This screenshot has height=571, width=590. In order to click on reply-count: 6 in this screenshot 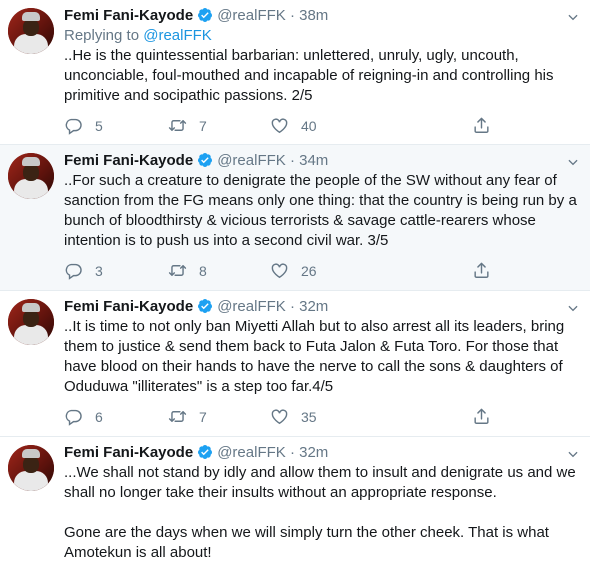, I will do `click(99, 416)`.